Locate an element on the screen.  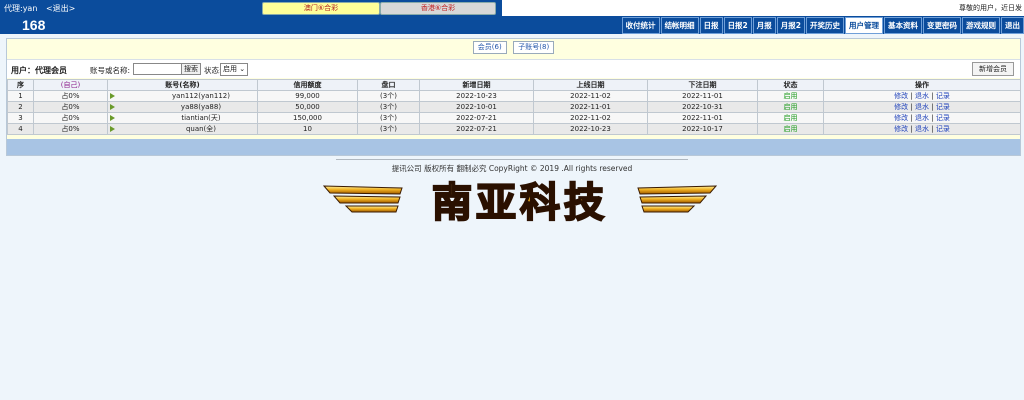
nav-item-10: 游戏规则 is located at coordinates (981, 25).